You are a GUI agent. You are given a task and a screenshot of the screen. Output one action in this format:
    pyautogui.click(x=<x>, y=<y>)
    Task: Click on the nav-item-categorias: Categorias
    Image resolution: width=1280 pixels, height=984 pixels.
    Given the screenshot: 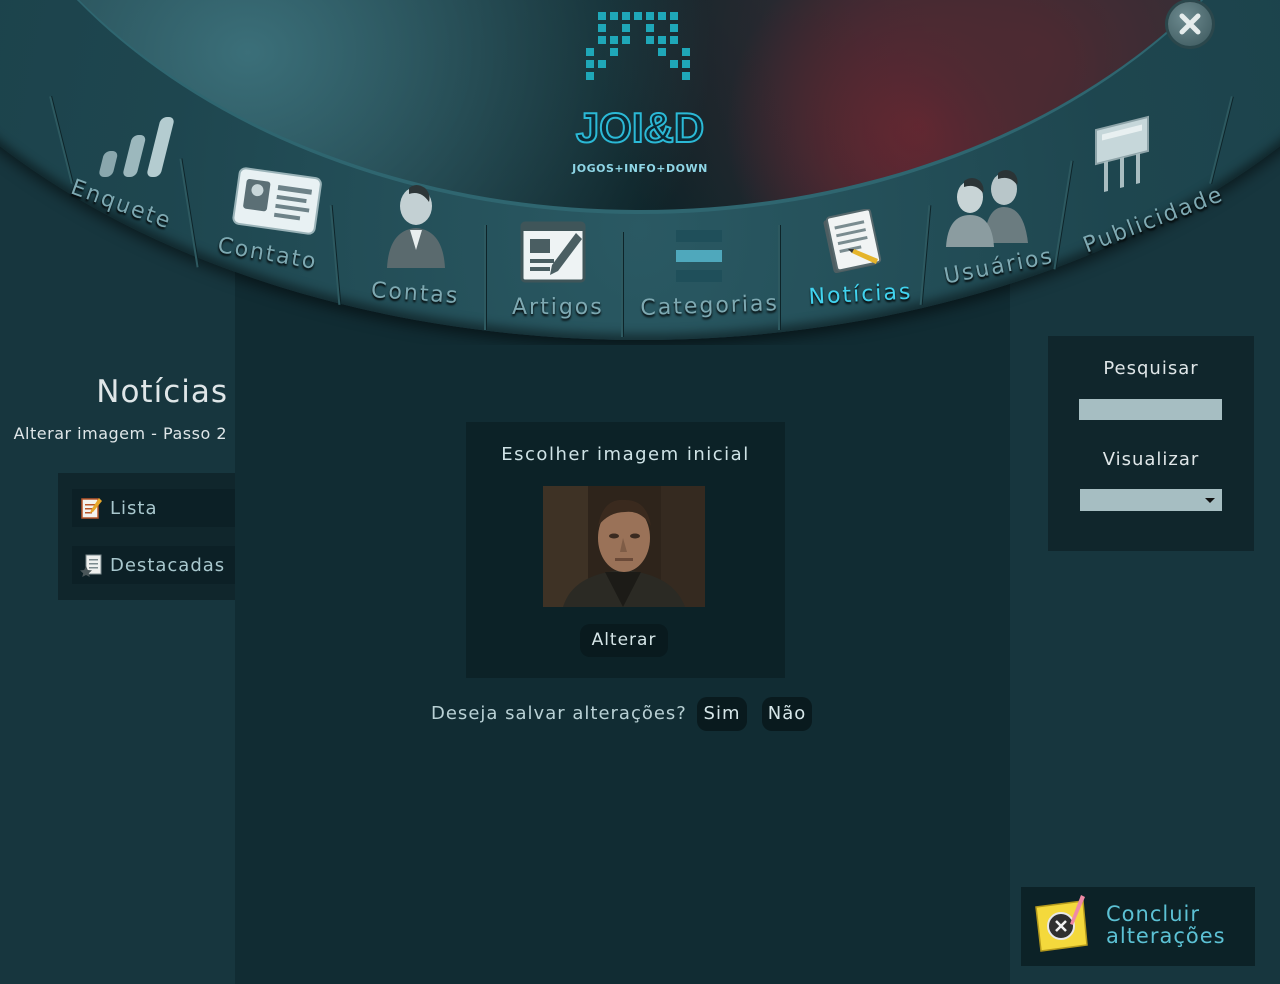 What is the action you would take?
    pyautogui.click(x=704, y=274)
    